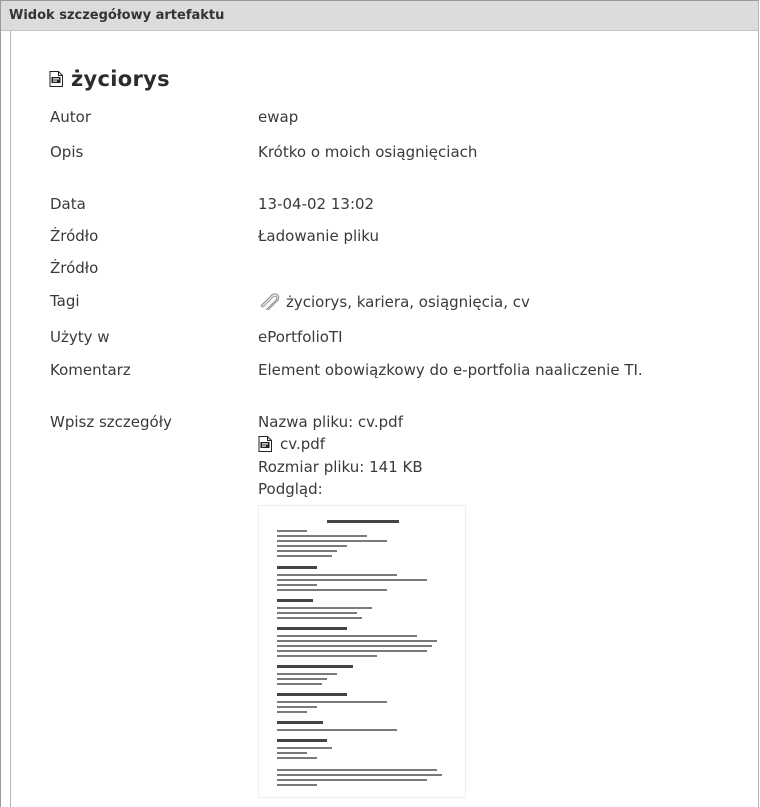  Describe the element at coordinates (379, 16) in the screenshot. I see `panel-header: Widok szczegółowy artefaktu` at that location.